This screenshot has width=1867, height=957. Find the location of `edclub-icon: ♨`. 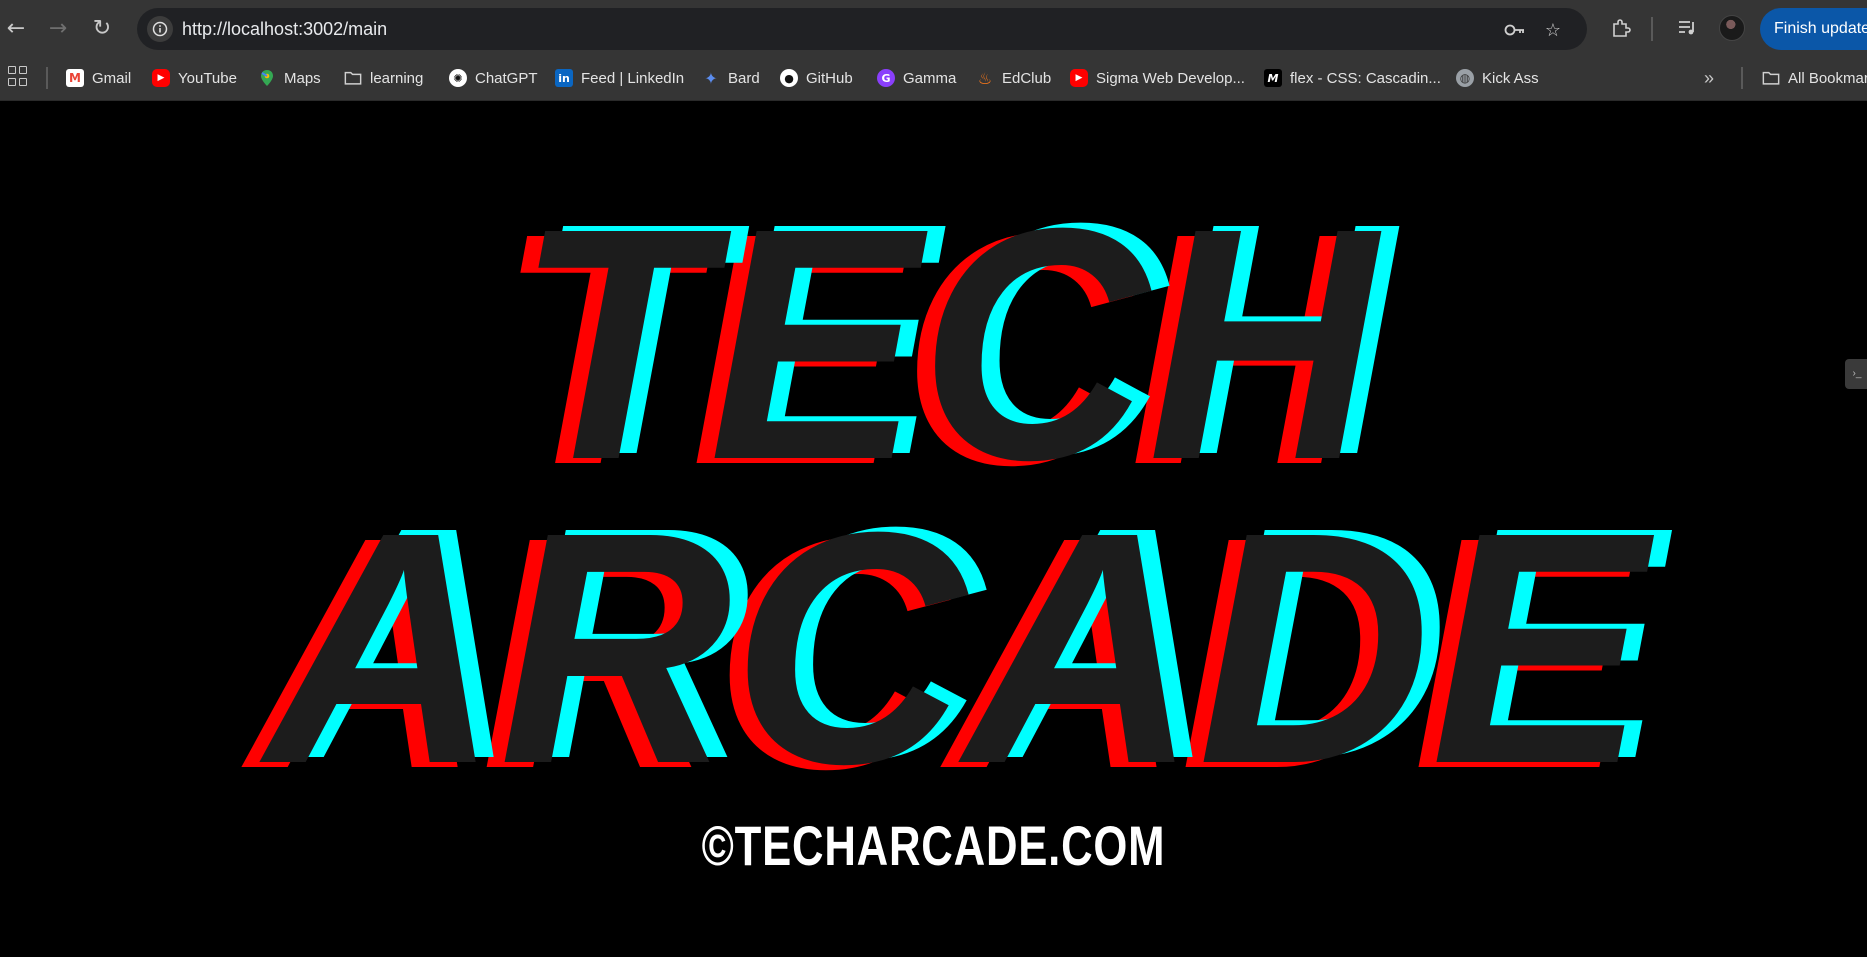

edclub-icon: ♨ is located at coordinates (985, 78).